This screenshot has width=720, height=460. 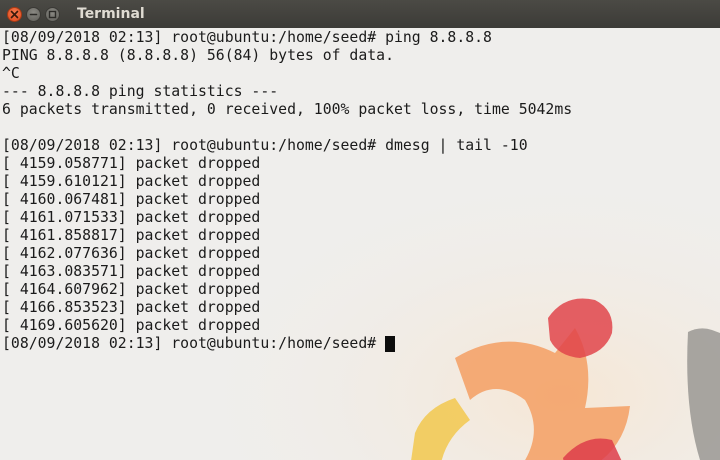 I want to click on minimize-button, so click(x=33, y=14).